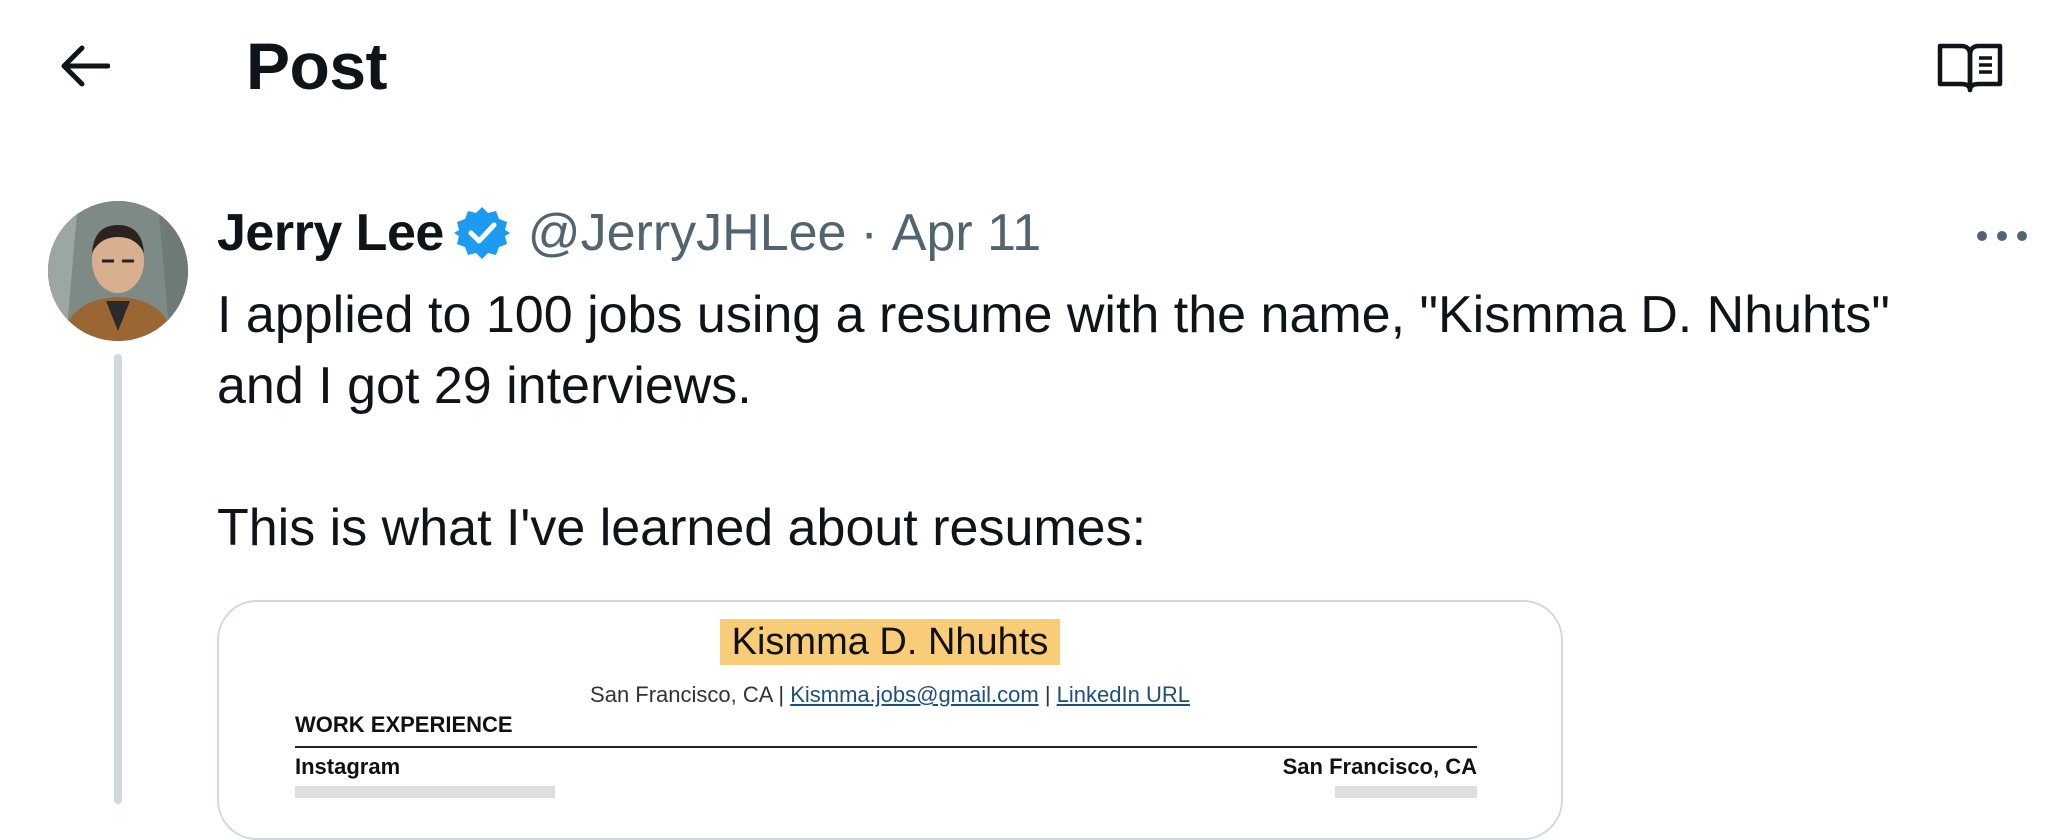 This screenshot has width=2054, height=840. I want to click on post-date: Apr 11, so click(966, 233).